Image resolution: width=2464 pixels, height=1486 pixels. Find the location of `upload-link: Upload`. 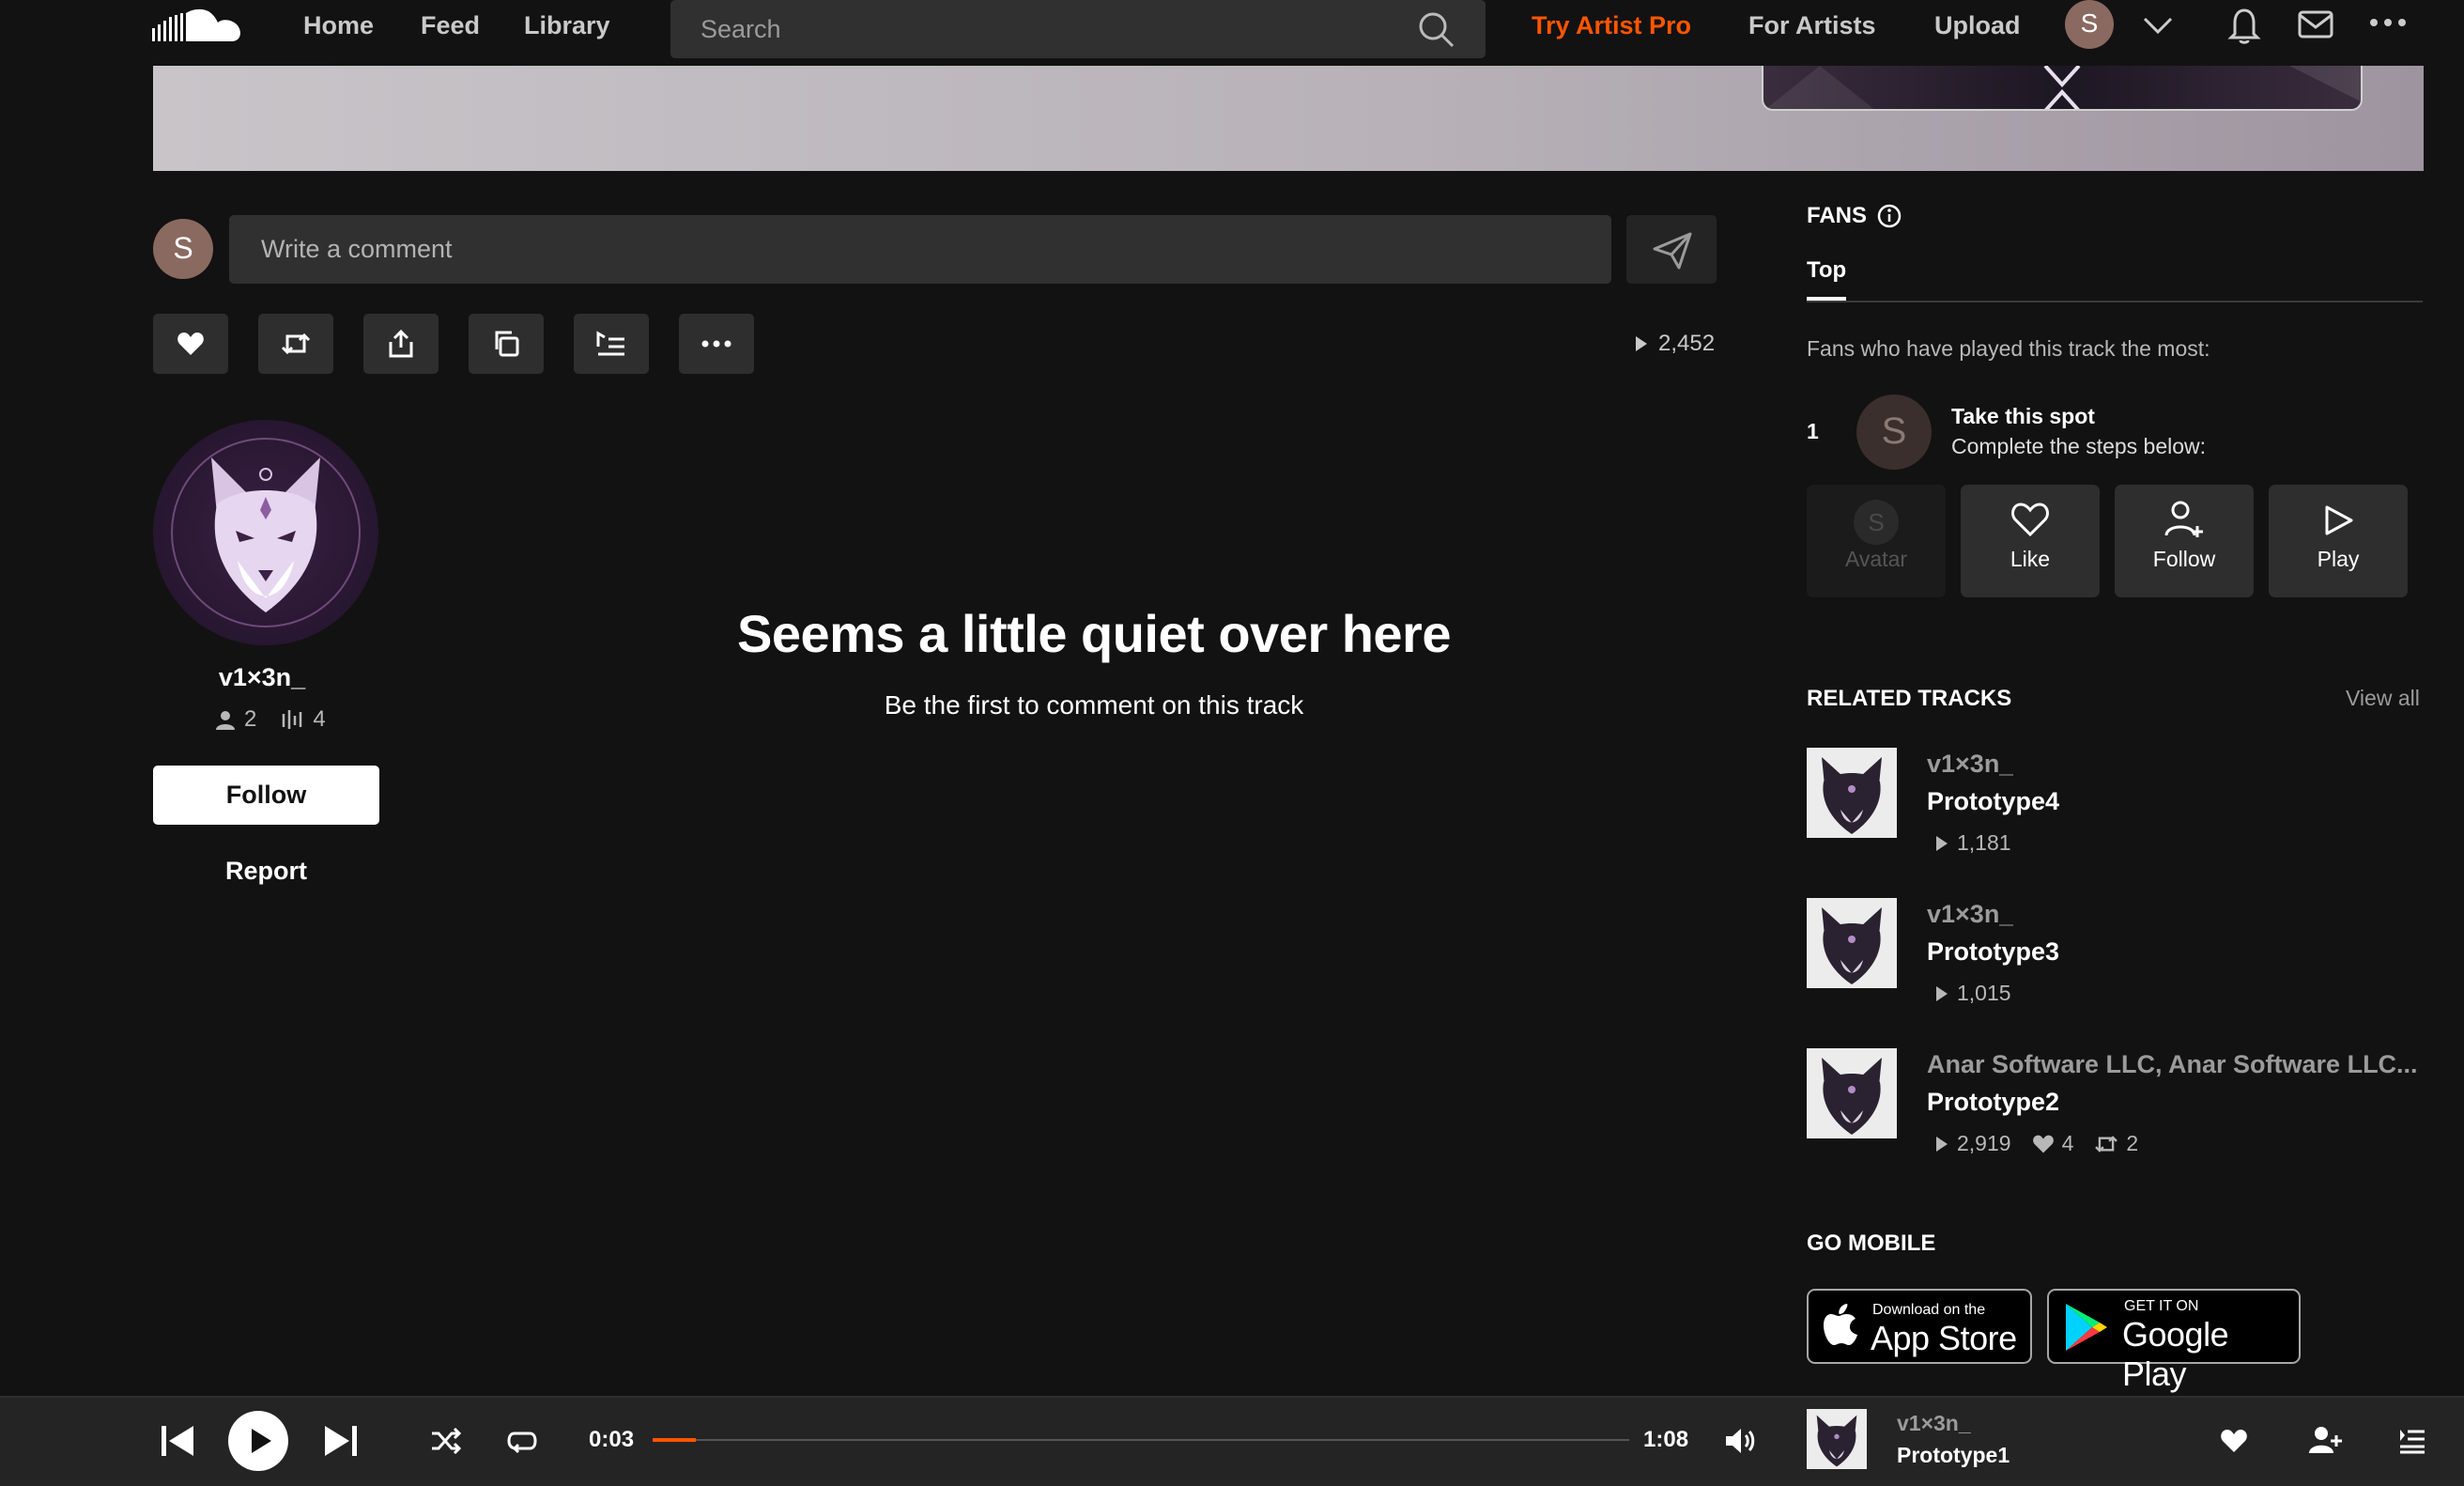

upload-link: Upload is located at coordinates (1977, 25).